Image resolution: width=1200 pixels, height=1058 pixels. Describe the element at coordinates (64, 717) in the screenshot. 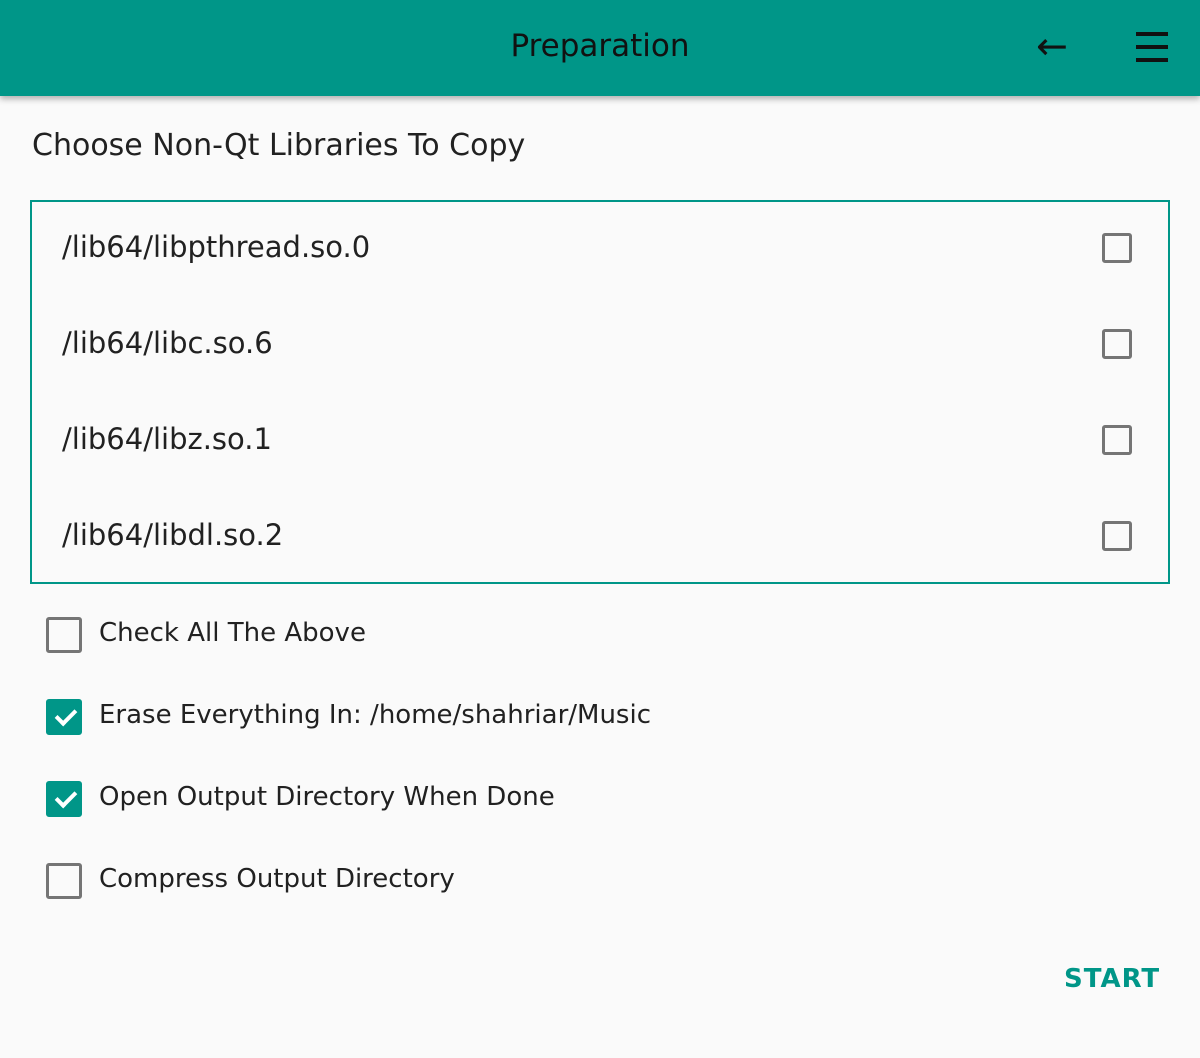

I see `erase-checkbox` at that location.